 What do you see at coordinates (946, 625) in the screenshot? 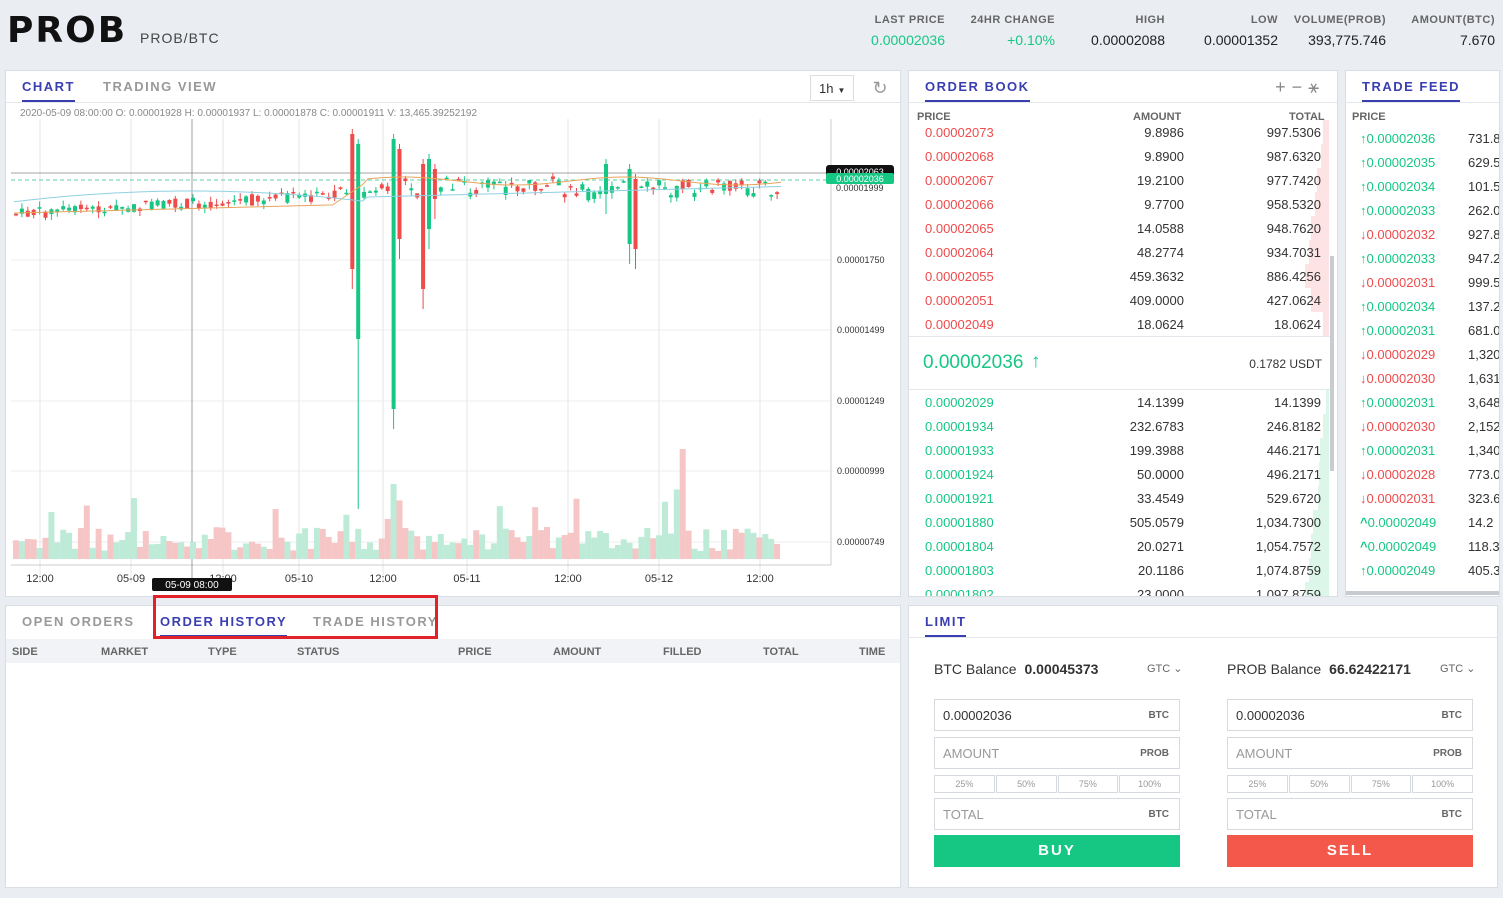
I see `tab-limit: LIMIT` at bounding box center [946, 625].